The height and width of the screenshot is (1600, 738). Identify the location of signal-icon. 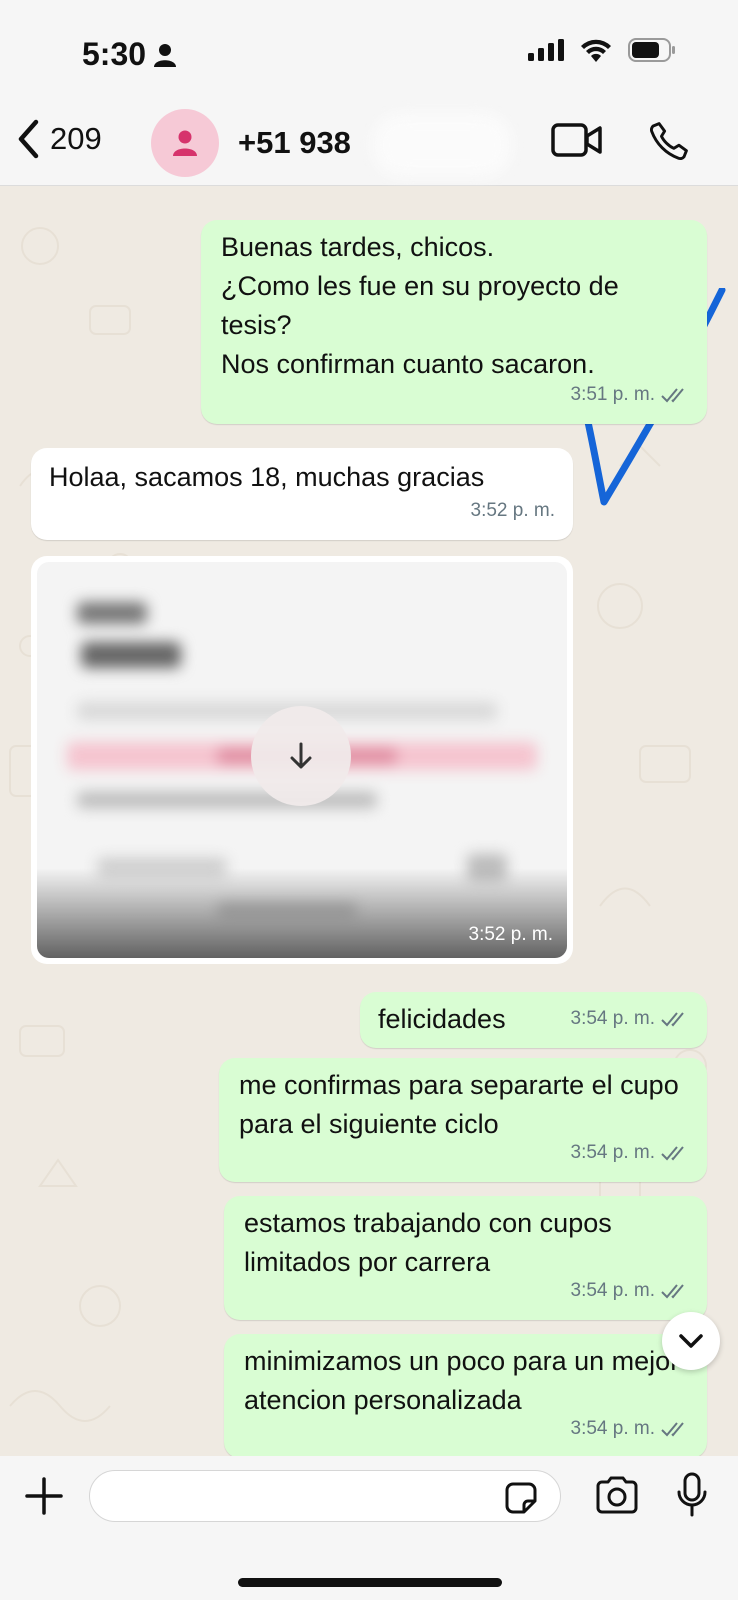
(546, 50).